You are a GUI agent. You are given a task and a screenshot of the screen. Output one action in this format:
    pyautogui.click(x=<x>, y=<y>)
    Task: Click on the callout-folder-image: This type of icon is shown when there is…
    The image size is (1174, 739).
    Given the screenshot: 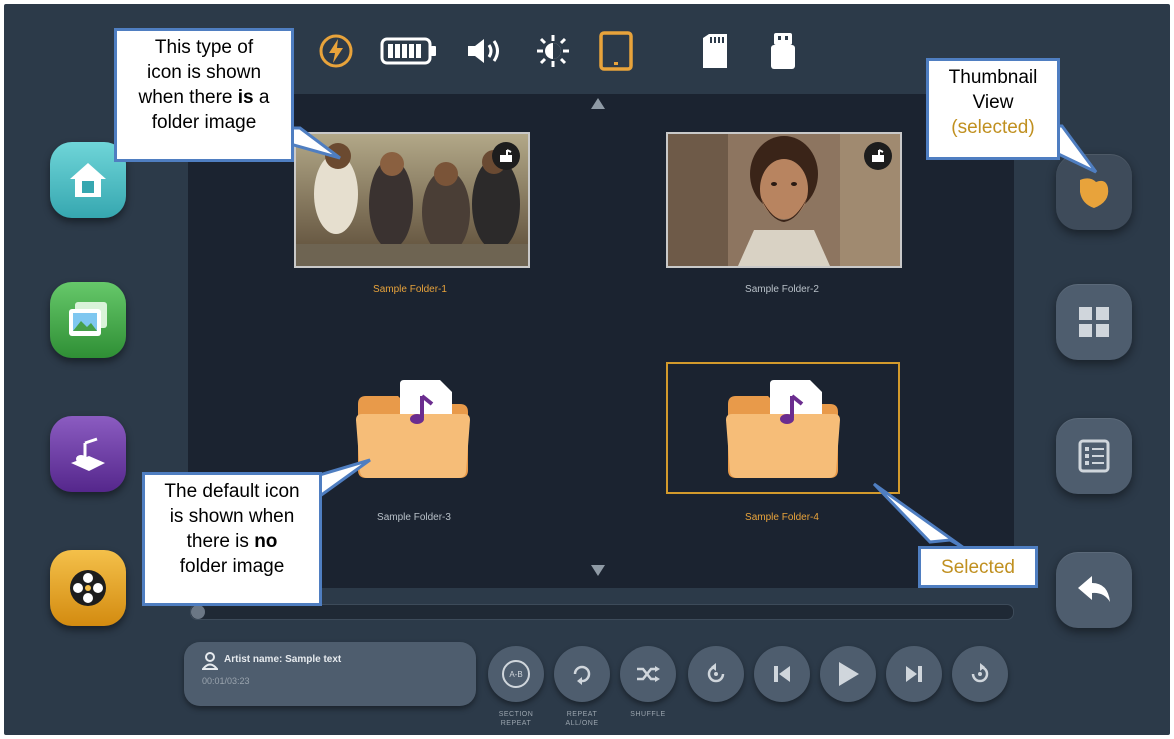 What is the action you would take?
    pyautogui.click(x=204, y=95)
    